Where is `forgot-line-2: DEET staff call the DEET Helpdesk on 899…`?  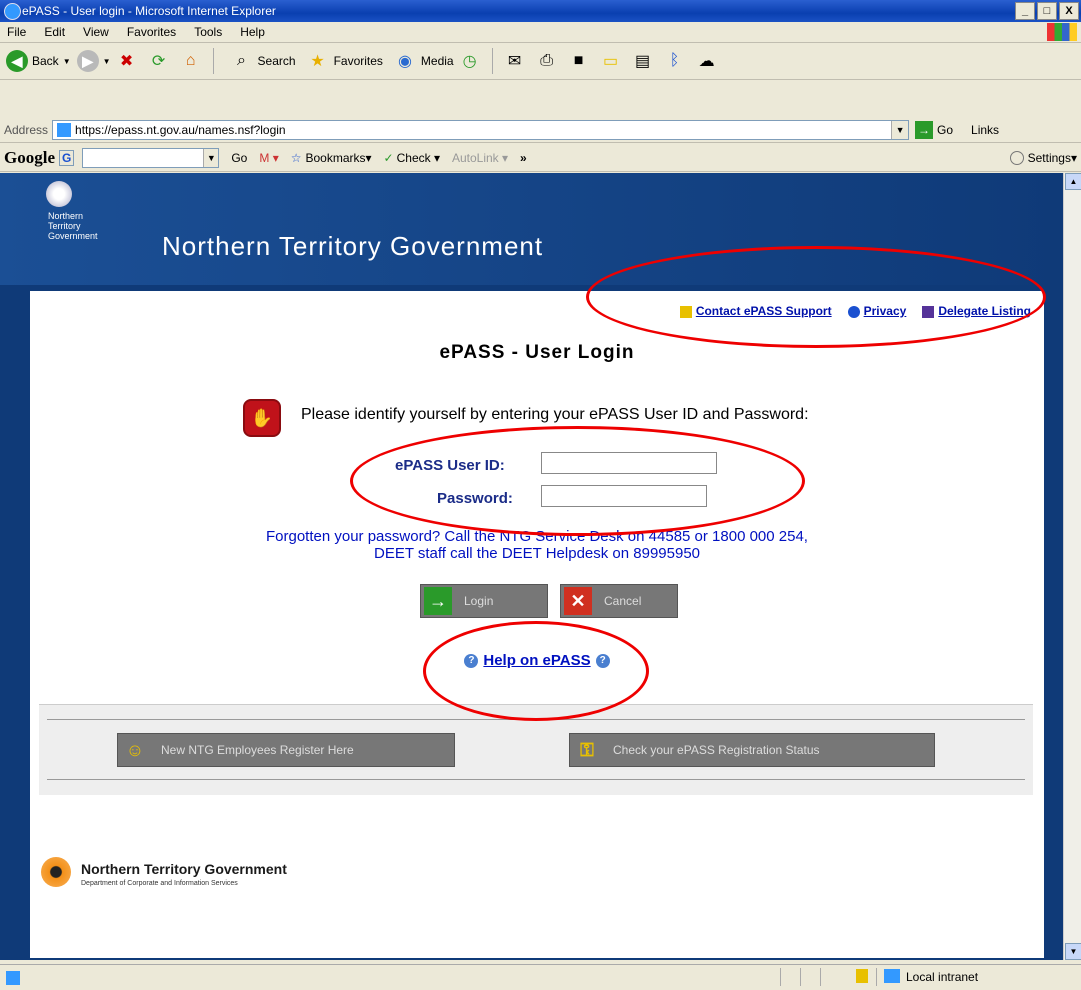
forgot-line-2: DEET staff call the DEET Helpdesk on 899… is located at coordinates (537, 553).